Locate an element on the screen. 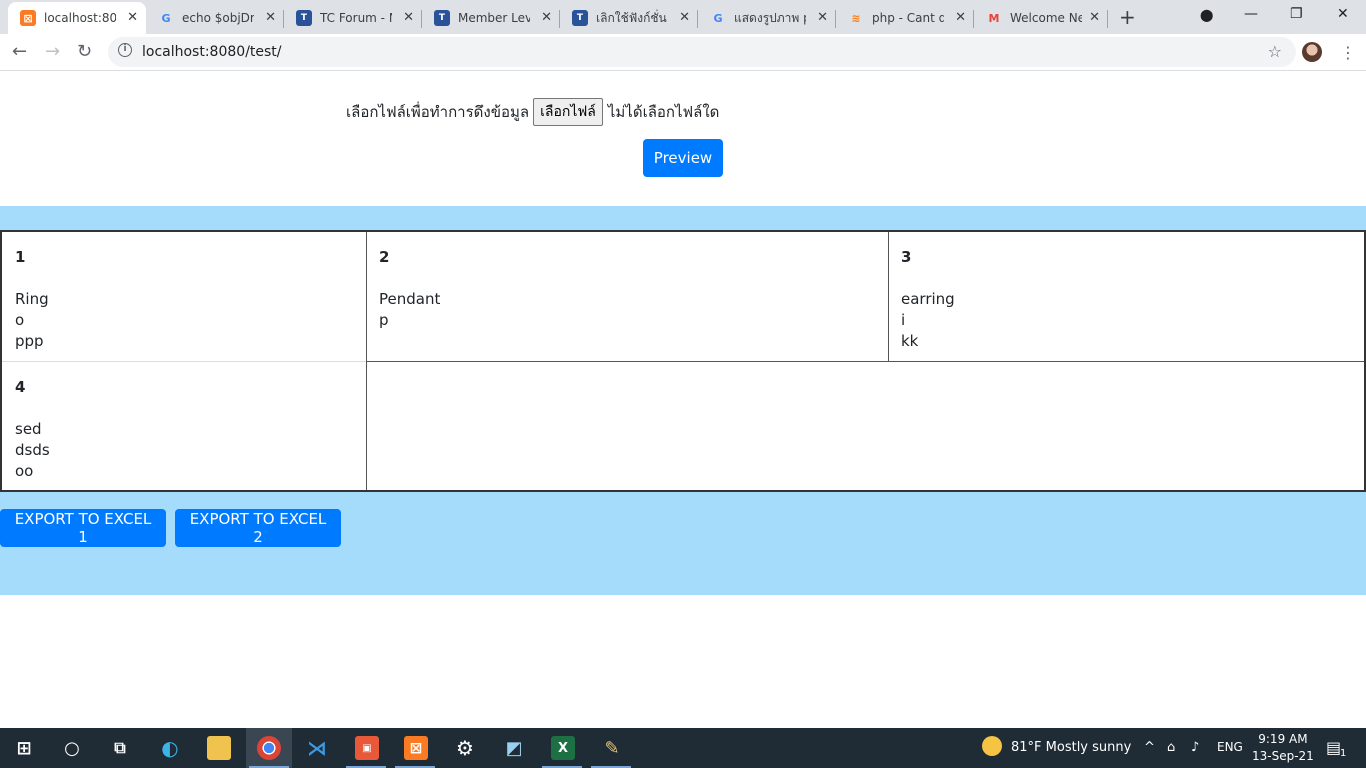  system-clock: 9:19 AM 13-Sep-21 is located at coordinates (1283, 748).